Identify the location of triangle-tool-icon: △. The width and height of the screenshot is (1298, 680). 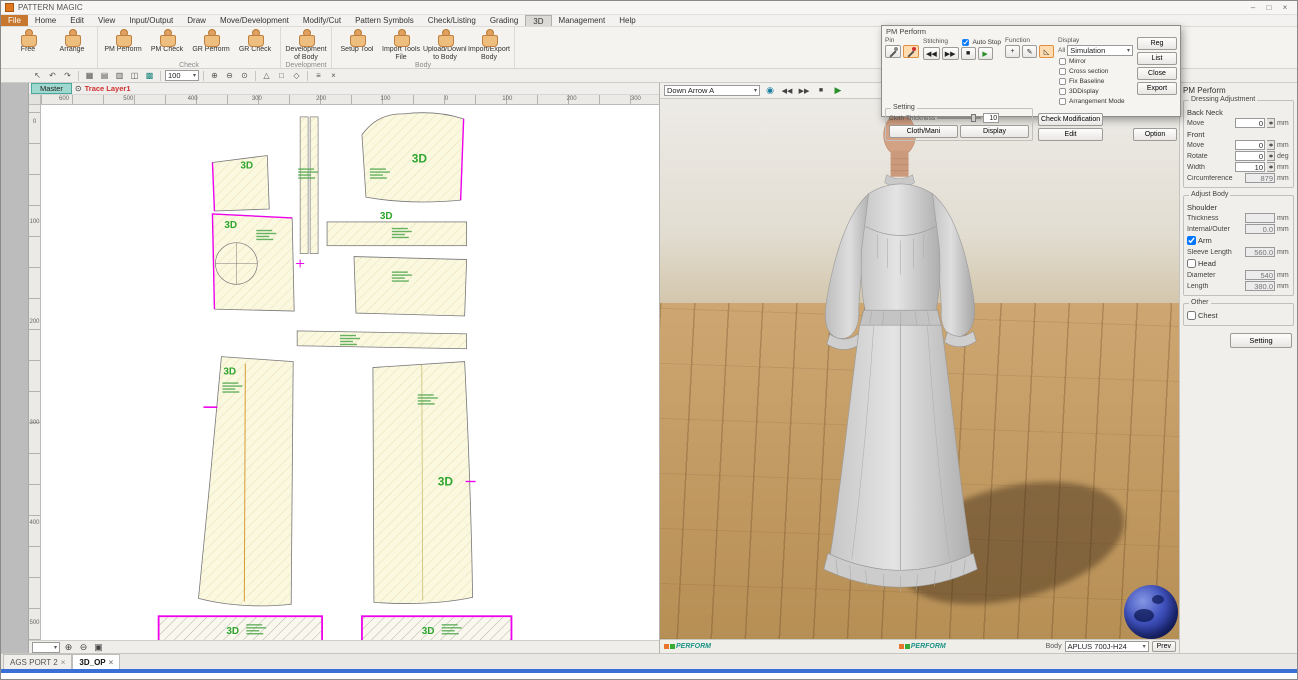
(266, 76).